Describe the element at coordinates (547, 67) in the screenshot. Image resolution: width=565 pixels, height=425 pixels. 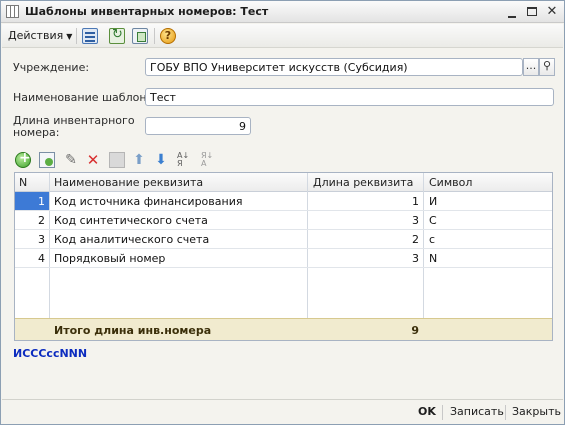
I see `search-icon: ⚲` at that location.